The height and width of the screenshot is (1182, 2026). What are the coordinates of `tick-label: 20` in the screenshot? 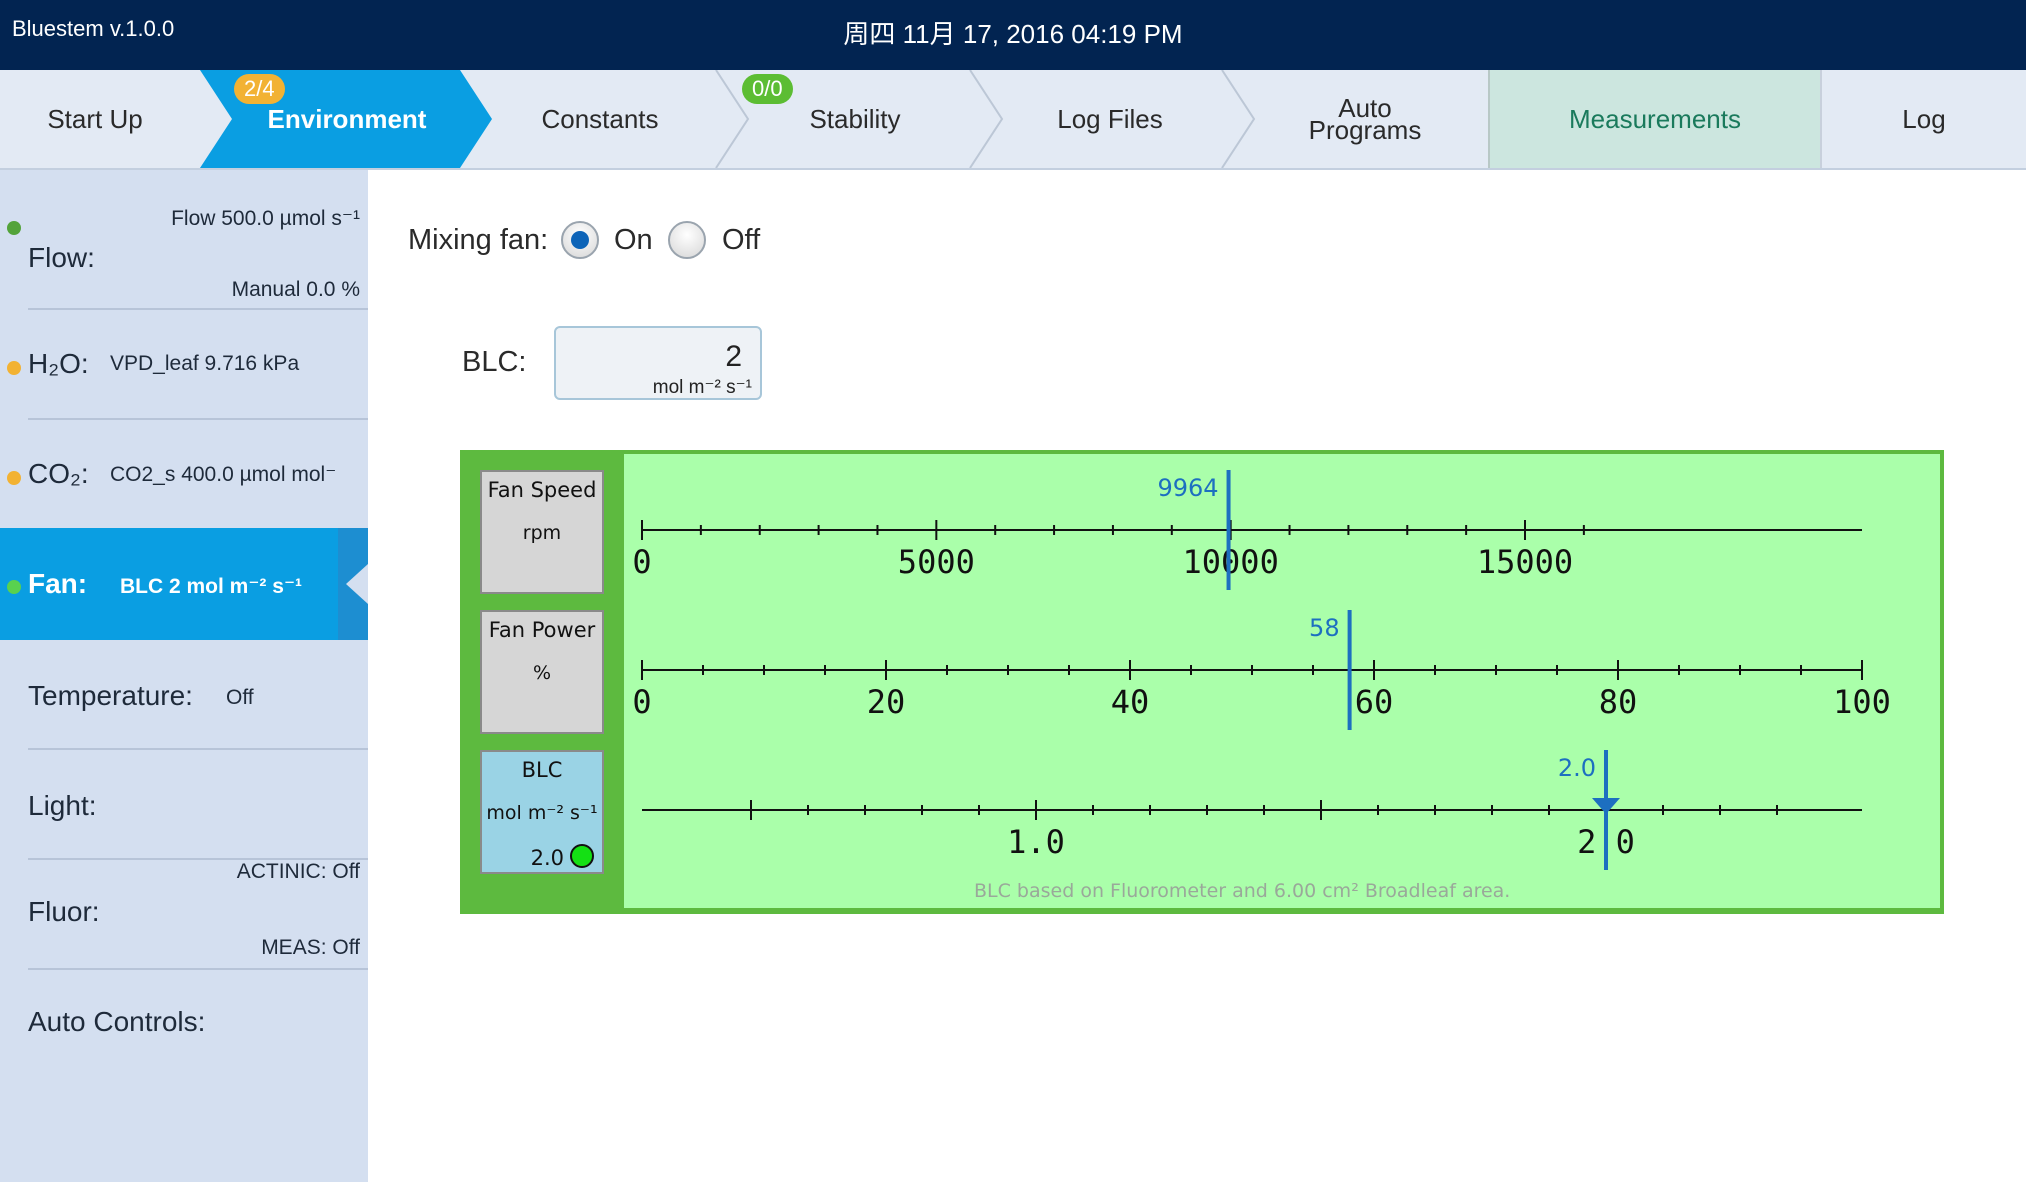 It's located at (886, 702).